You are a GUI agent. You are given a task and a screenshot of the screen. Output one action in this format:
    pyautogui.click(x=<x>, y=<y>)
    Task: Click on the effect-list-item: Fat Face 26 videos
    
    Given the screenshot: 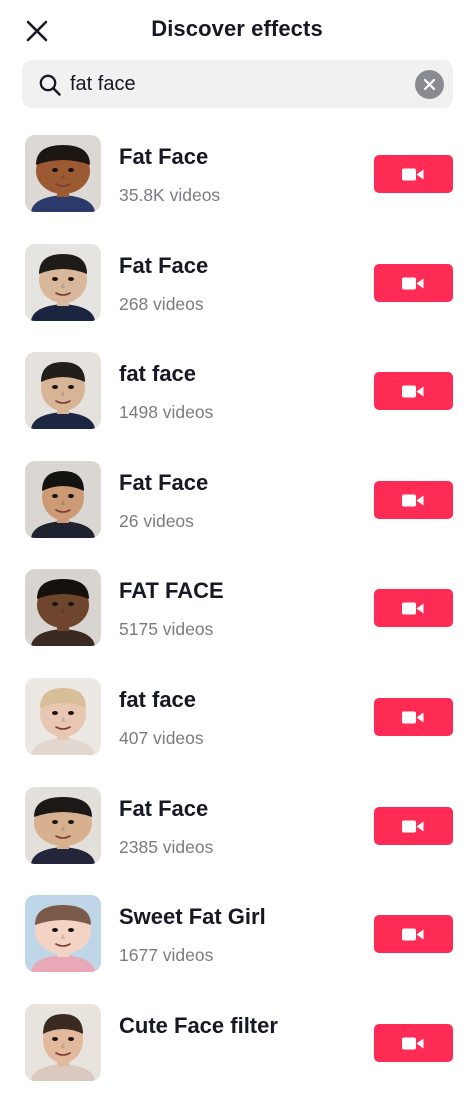 What is the action you would take?
    pyautogui.click(x=237, y=514)
    